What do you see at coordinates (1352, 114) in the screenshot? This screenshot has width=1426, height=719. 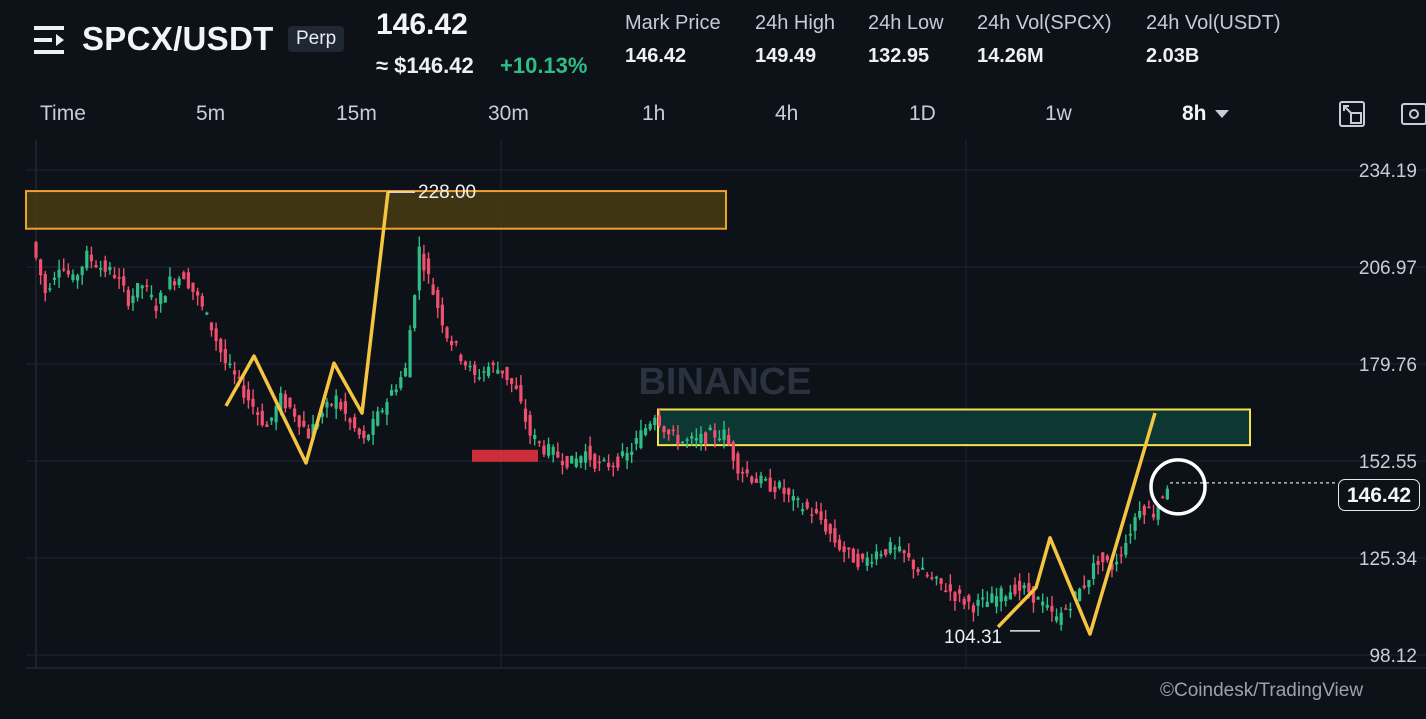 I see `expand-chart-icon` at bounding box center [1352, 114].